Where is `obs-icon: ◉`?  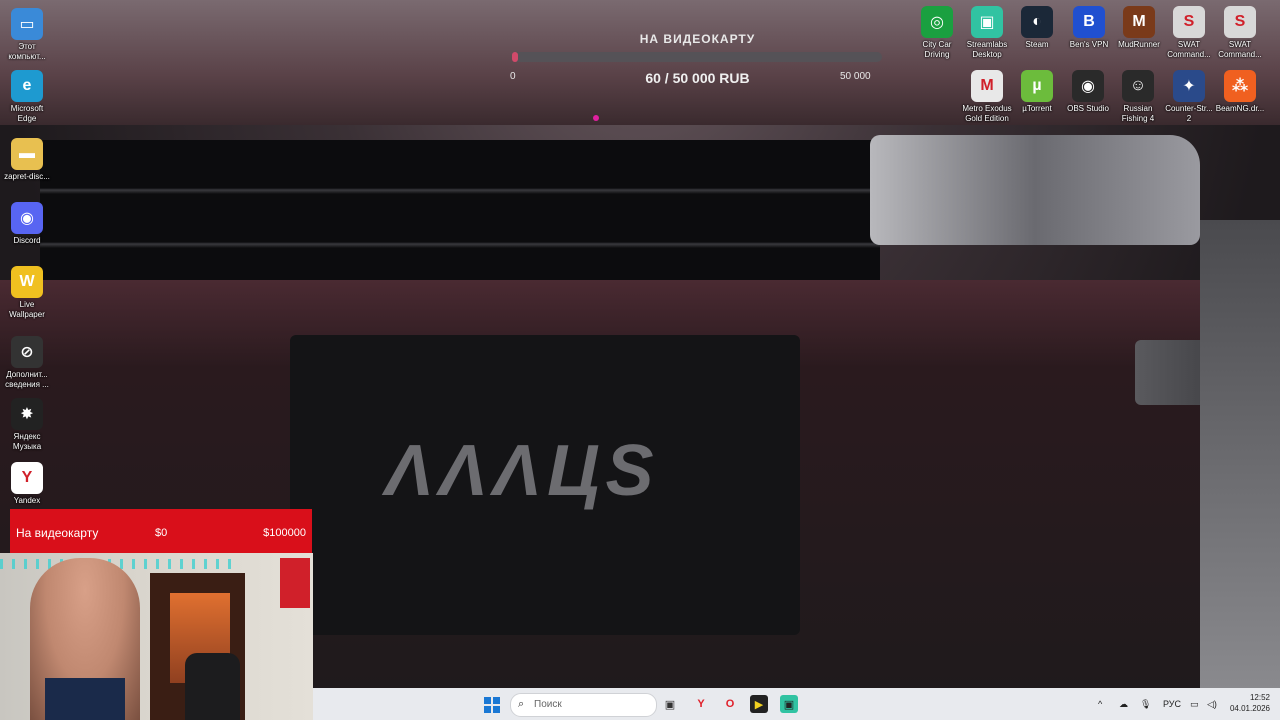 obs-icon: ◉ is located at coordinates (1088, 86).